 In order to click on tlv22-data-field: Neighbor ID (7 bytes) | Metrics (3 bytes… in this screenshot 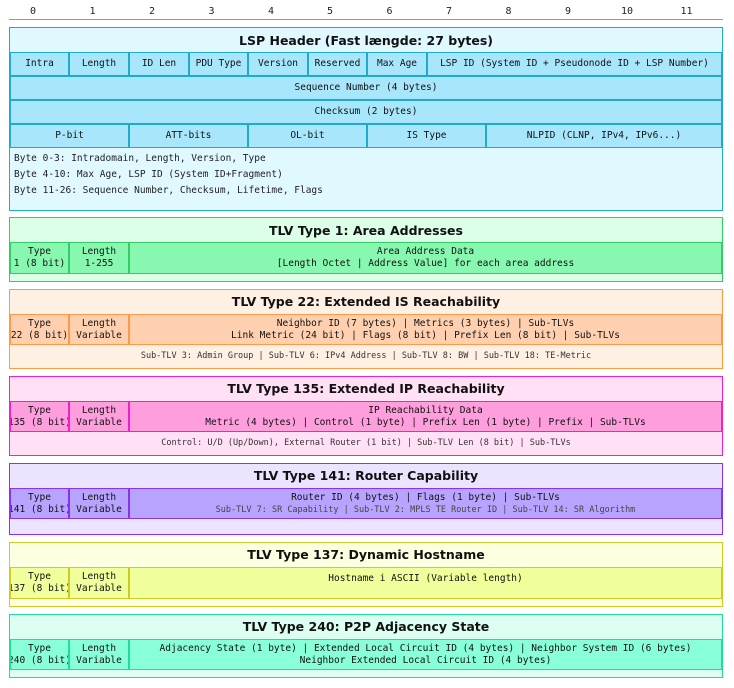, I will do `click(425, 329)`.